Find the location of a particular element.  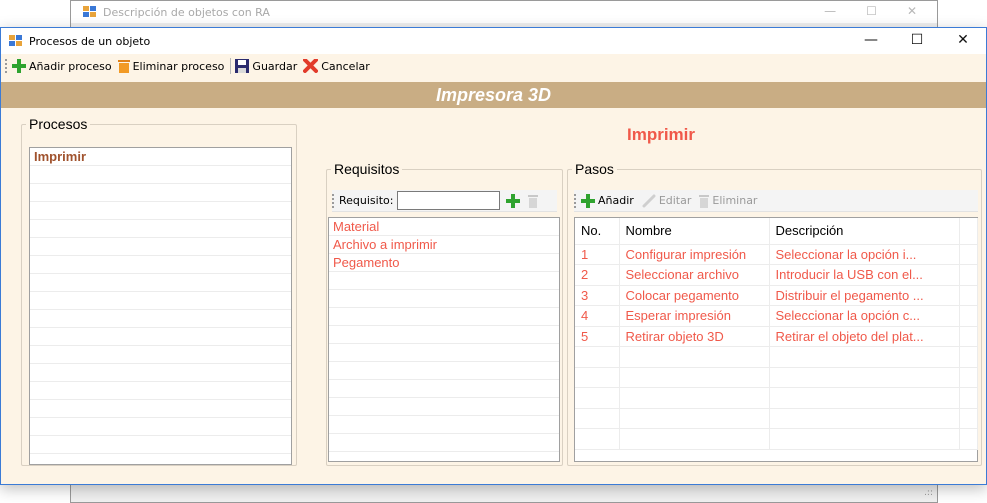

list-item: Pegamento is located at coordinates (444, 263).